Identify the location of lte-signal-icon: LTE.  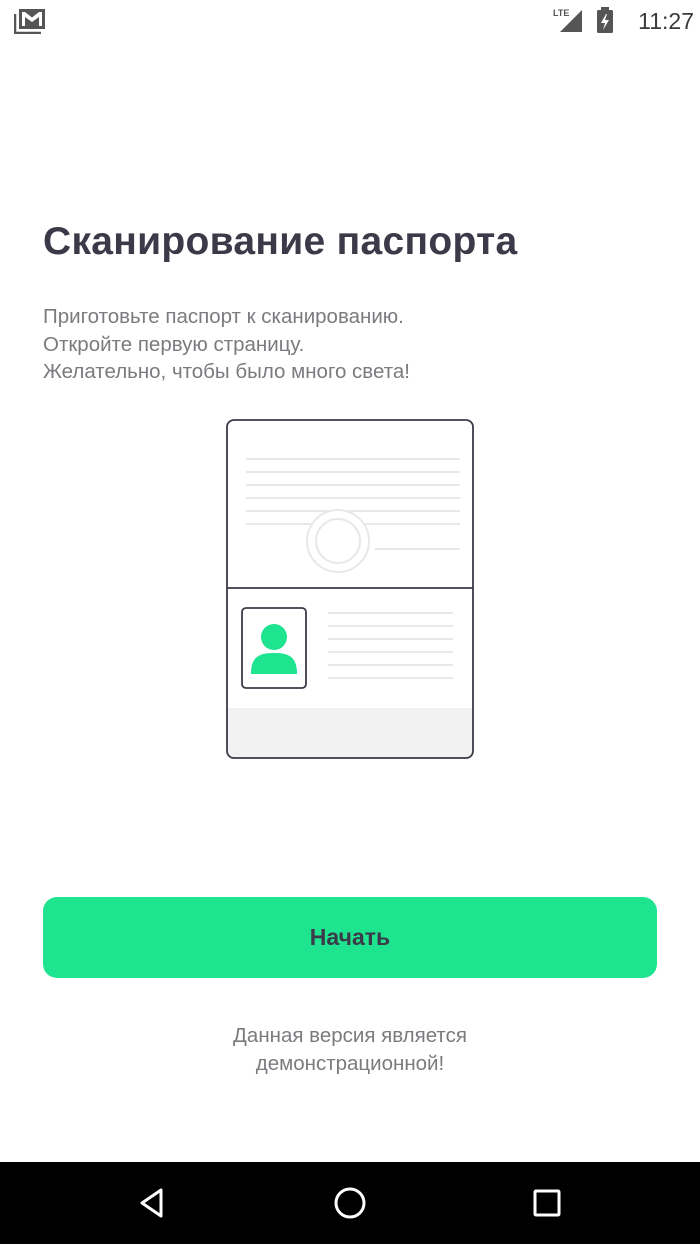
(567, 20).